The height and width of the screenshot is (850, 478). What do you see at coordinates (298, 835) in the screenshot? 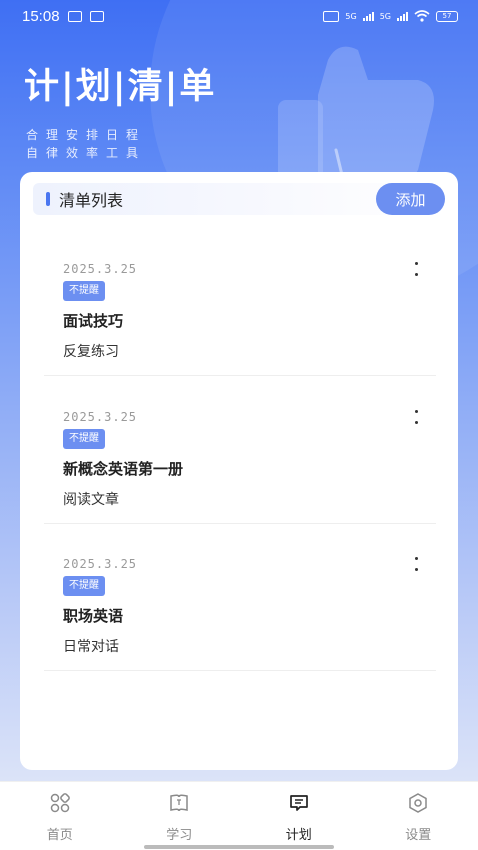
I see `tab-label: 计划` at bounding box center [298, 835].